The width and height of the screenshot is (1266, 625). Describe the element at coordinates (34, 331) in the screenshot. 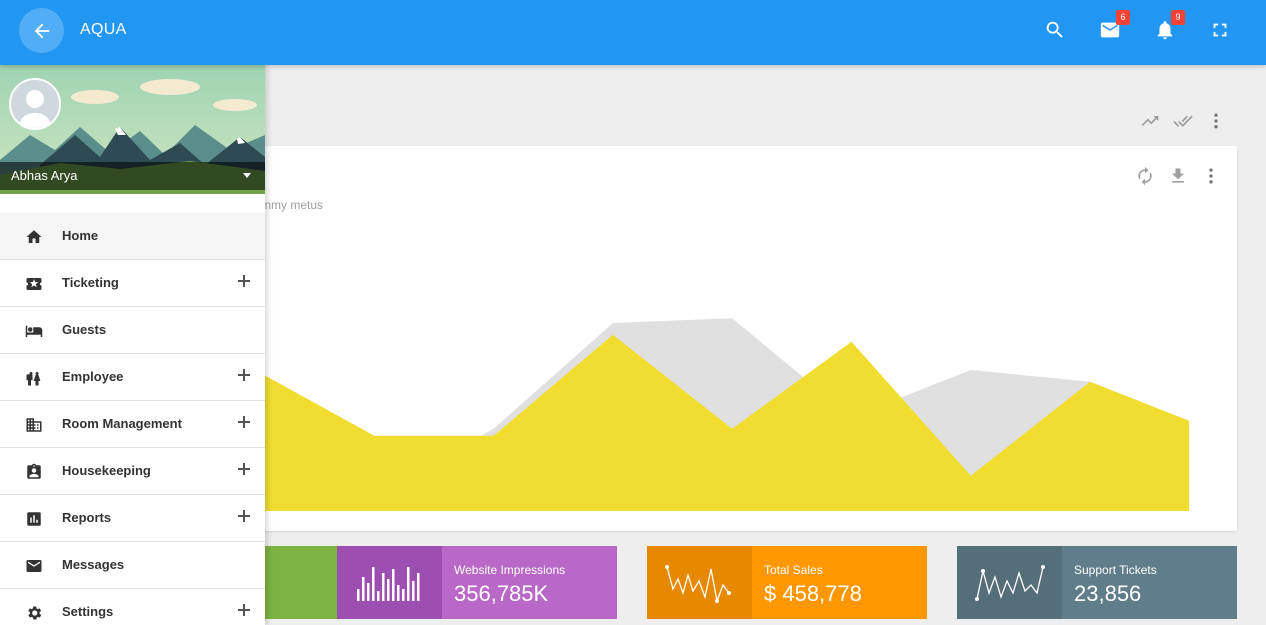

I see `bed-icon` at that location.